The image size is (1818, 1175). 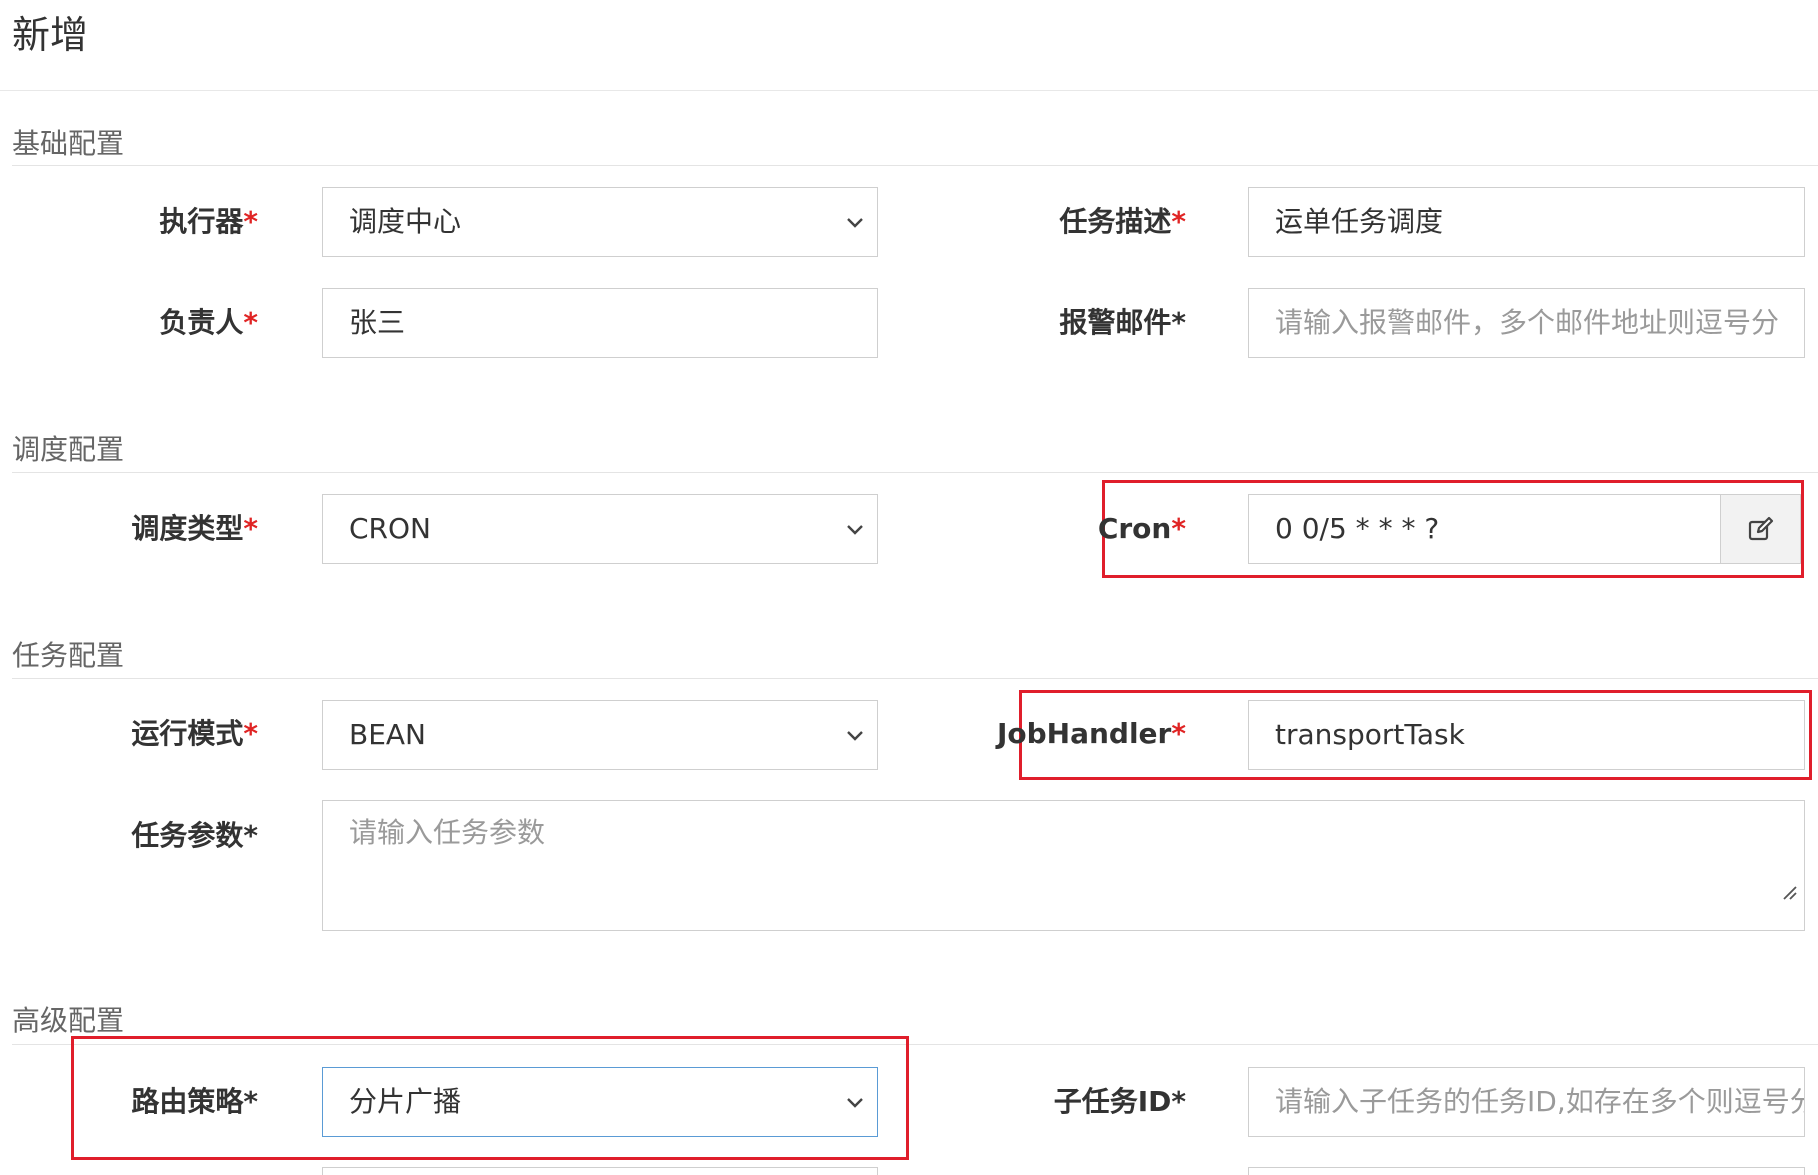 I want to click on run-mode-label: 运行模式*, so click(x=194, y=733).